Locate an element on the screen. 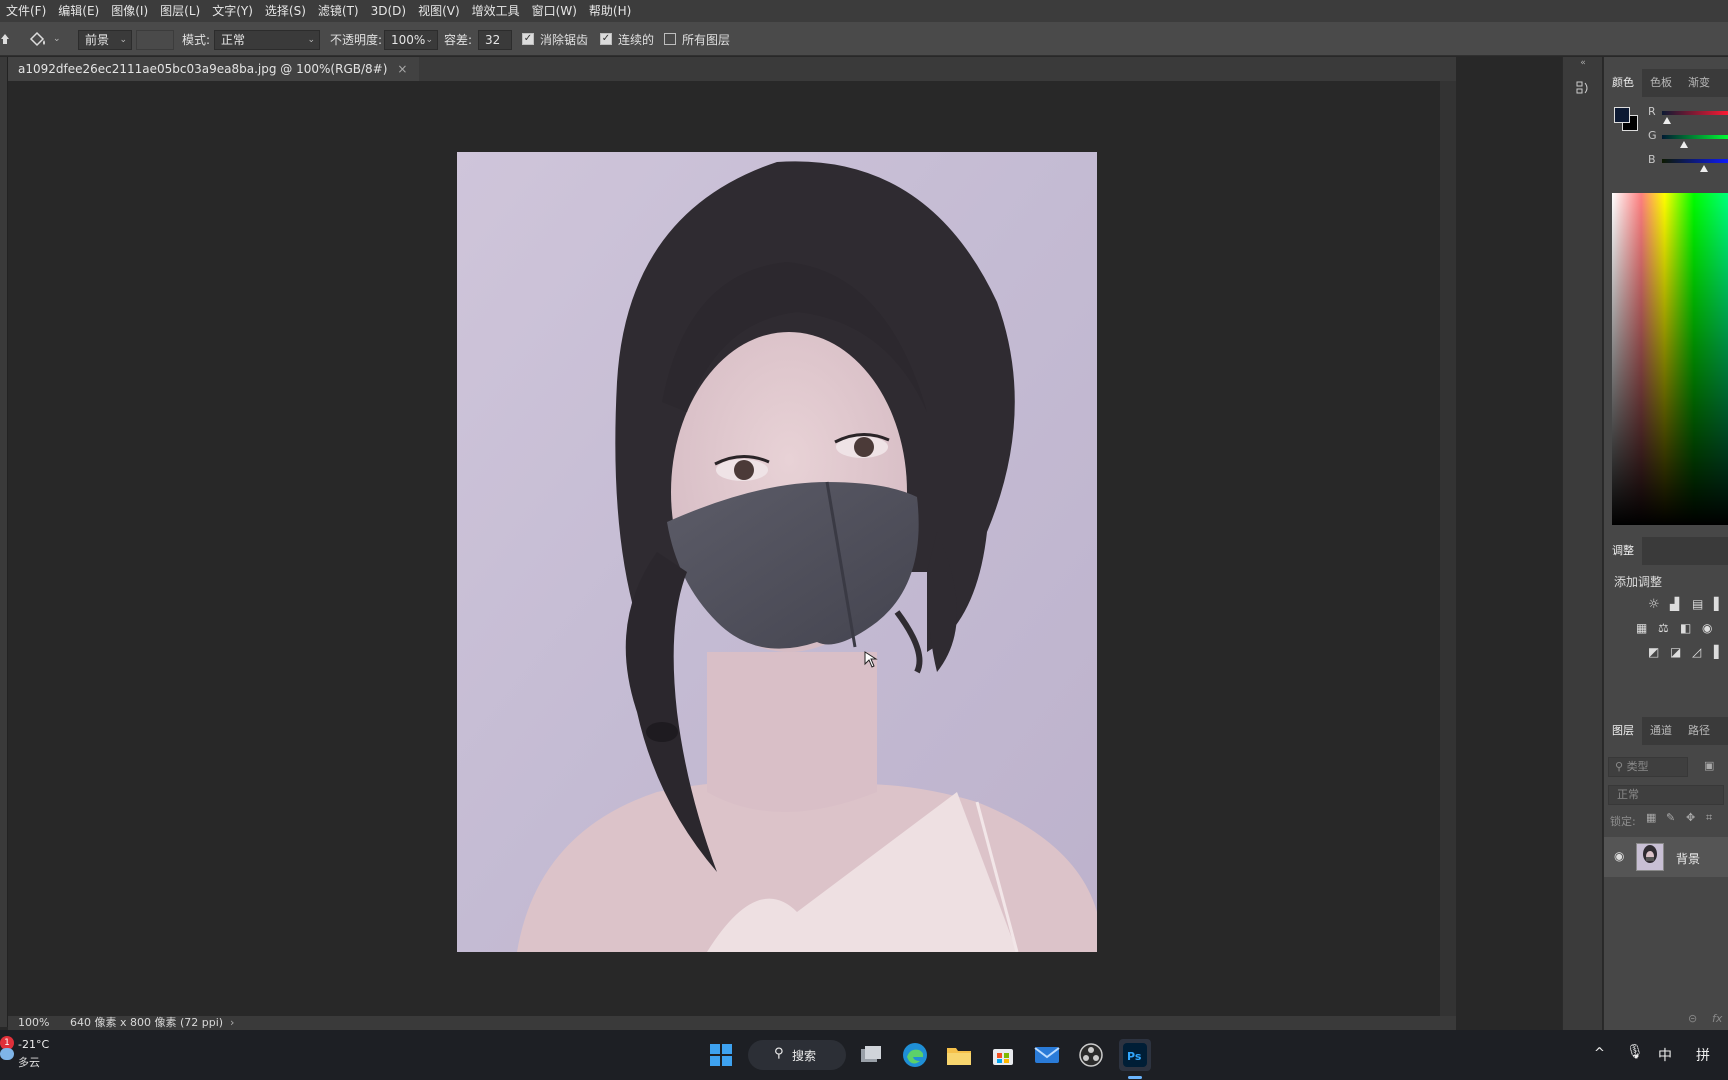 Image resolution: width=1728 pixels, height=1080 pixels. add-adjustment-title: 添加调整 is located at coordinates (1638, 582).